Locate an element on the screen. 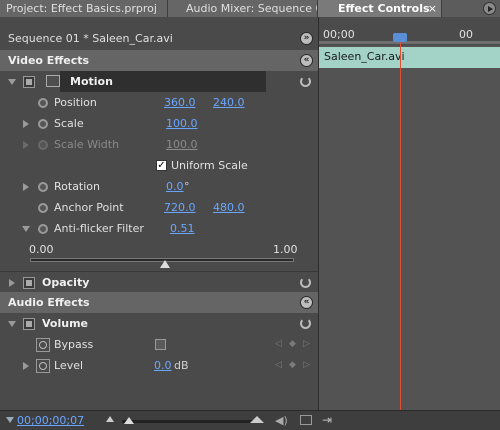 The width and height of the screenshot is (500, 430). motion-label: Motion is located at coordinates (91, 81).